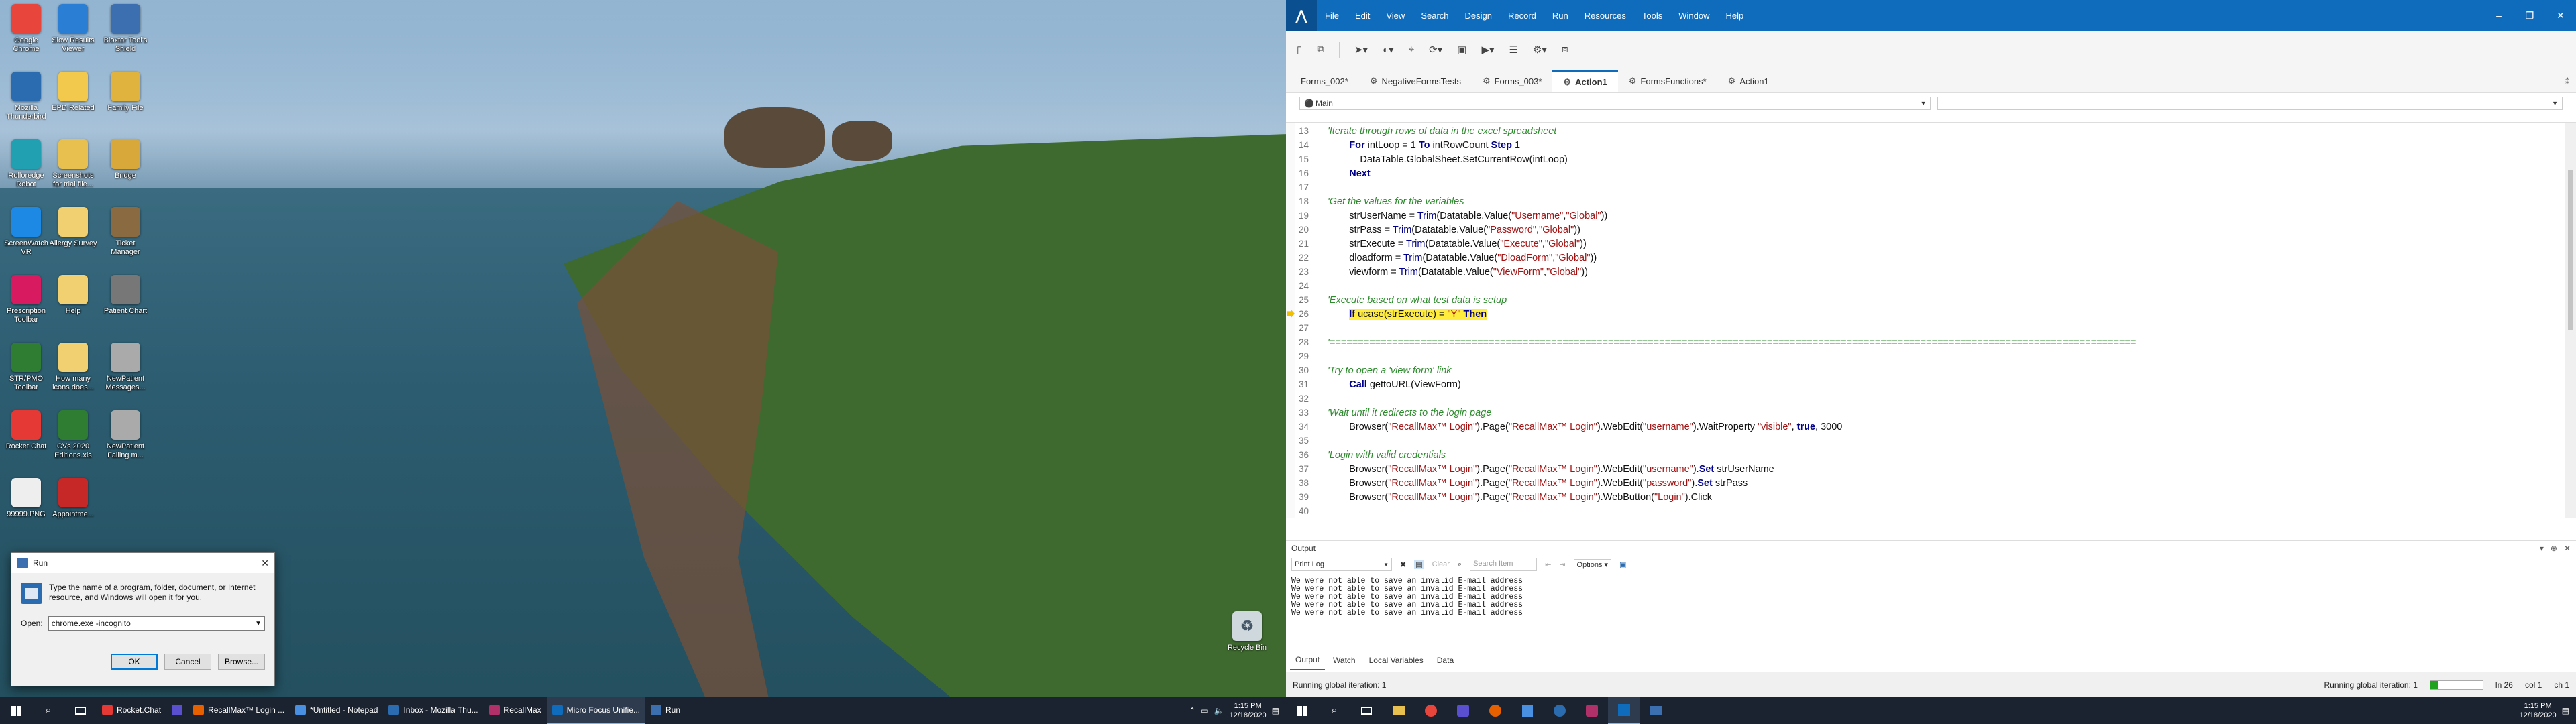 This screenshot has height=724, width=2576. What do you see at coordinates (187, 662) in the screenshot?
I see `cancel-button: Cancel` at bounding box center [187, 662].